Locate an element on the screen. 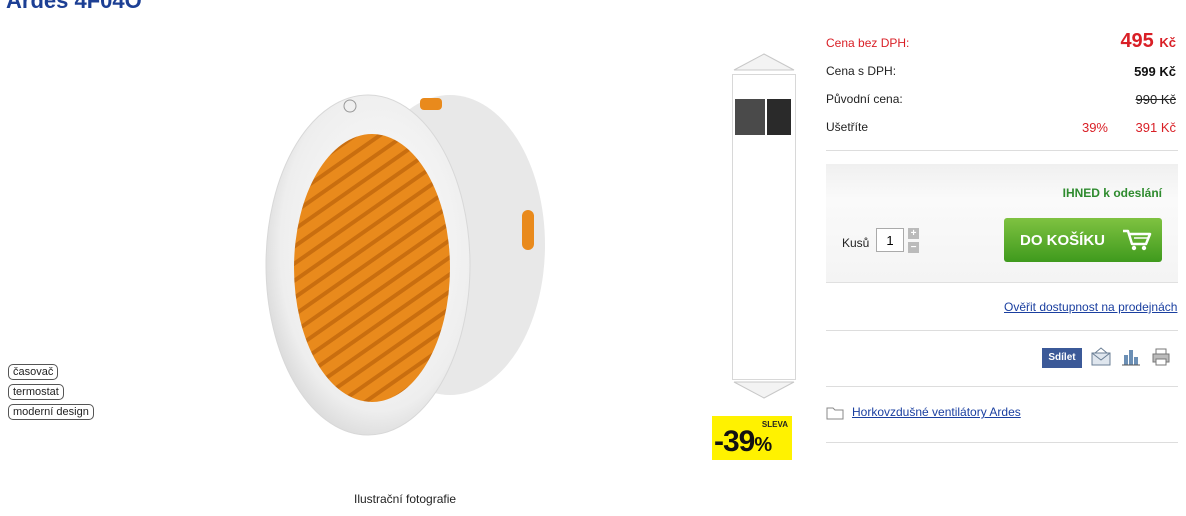 This screenshot has width=1186, height=516. tag-modern-design: moderní design is located at coordinates (51, 412).